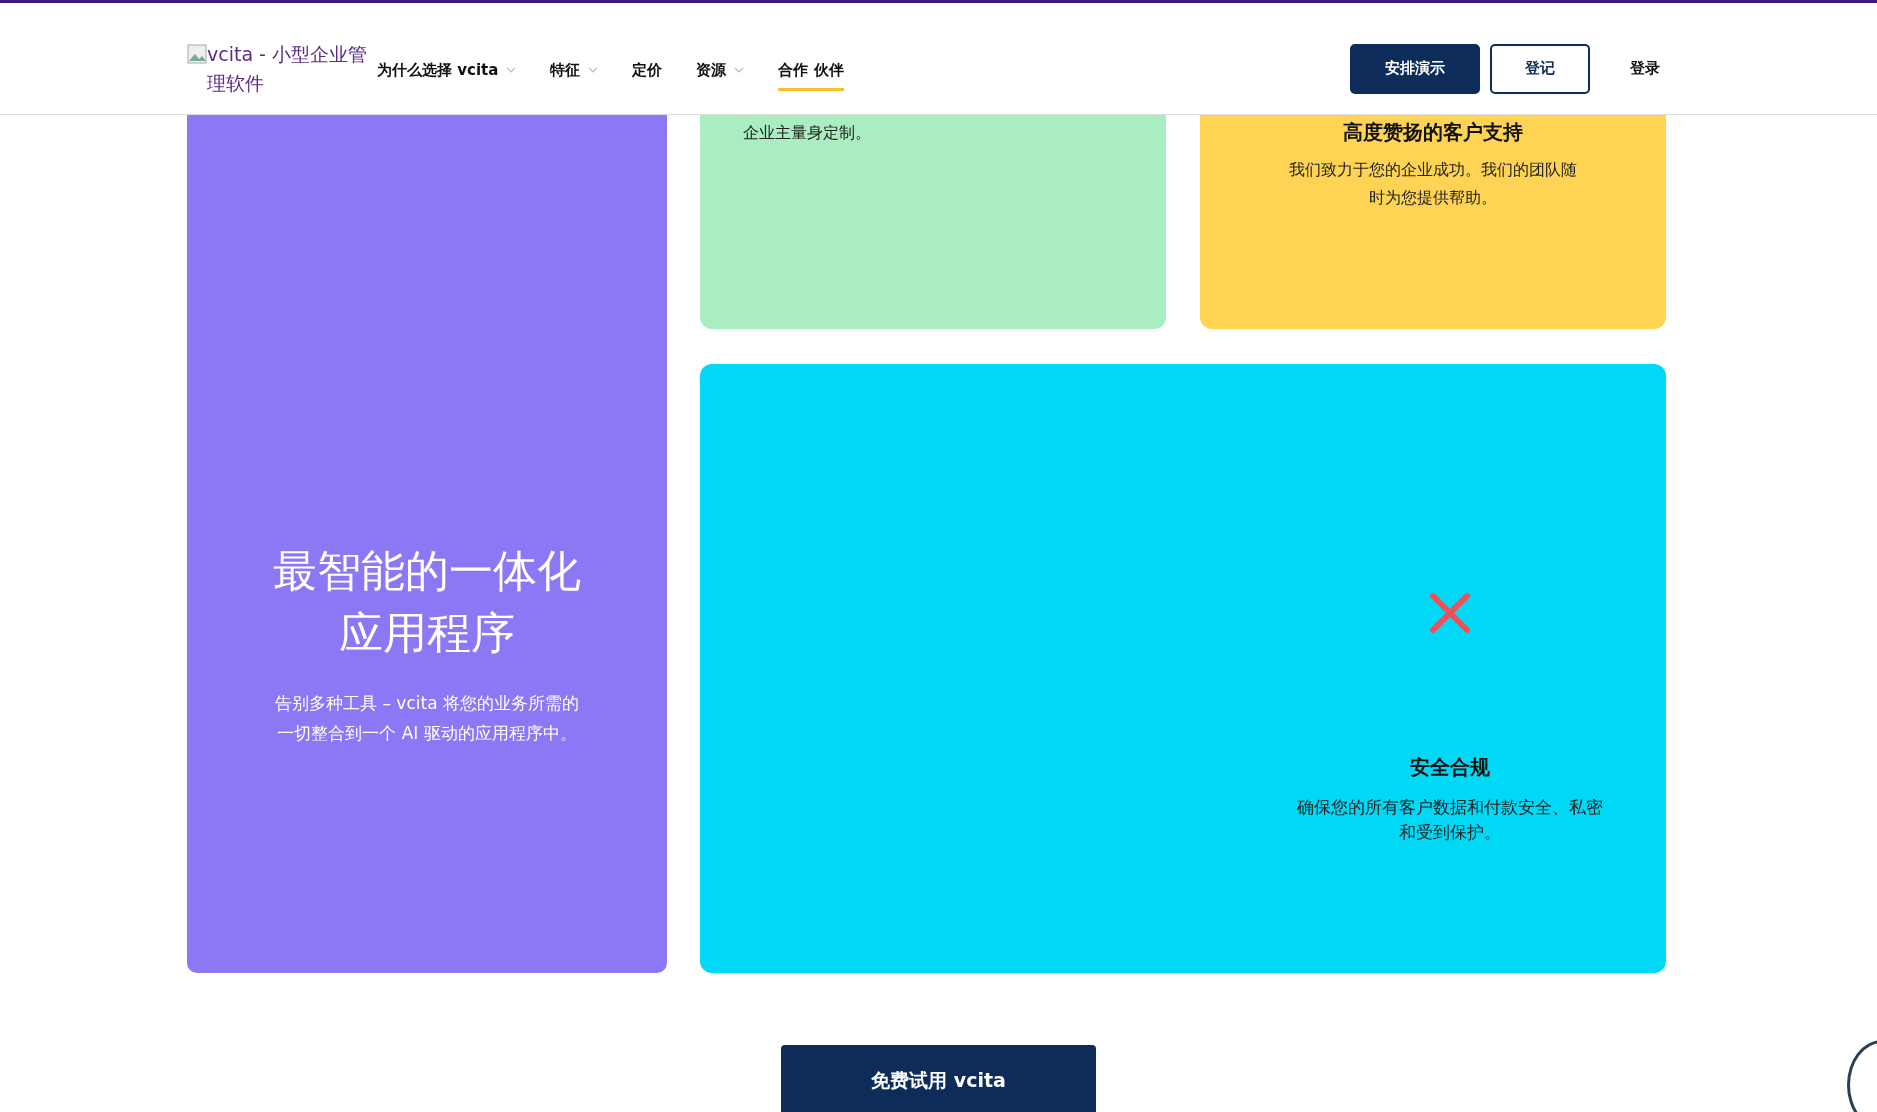 The image size is (1877, 1112). What do you see at coordinates (807, 133) in the screenshot?
I see `card-text: 企业主量身定制。` at bounding box center [807, 133].